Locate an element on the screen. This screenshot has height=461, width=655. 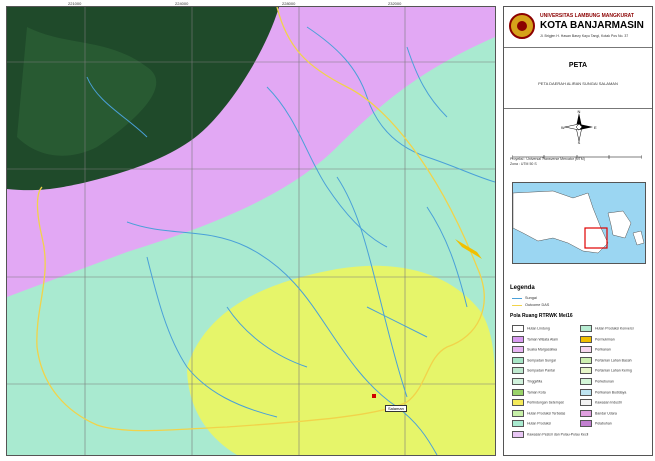
legend-das: Outcome DAS is located at coordinates (530, 305).